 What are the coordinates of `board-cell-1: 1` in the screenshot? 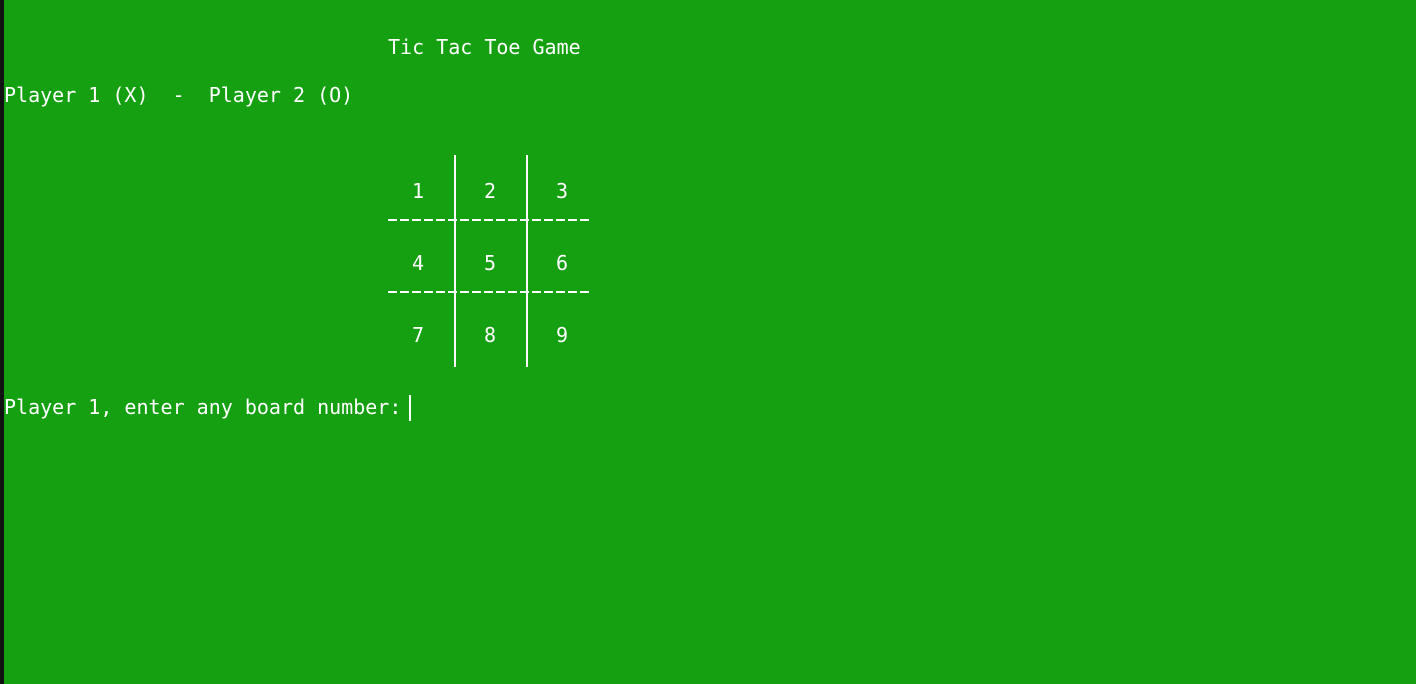 It's located at (418, 191).